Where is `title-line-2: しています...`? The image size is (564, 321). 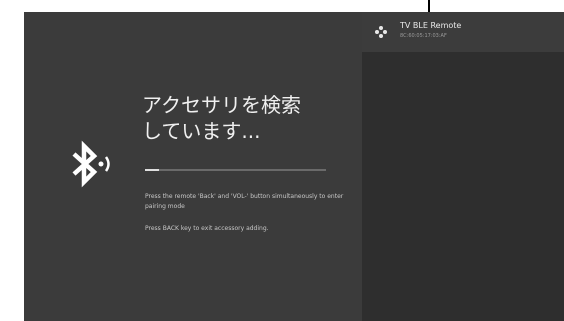
title-line-2: しています... is located at coordinates (201, 131).